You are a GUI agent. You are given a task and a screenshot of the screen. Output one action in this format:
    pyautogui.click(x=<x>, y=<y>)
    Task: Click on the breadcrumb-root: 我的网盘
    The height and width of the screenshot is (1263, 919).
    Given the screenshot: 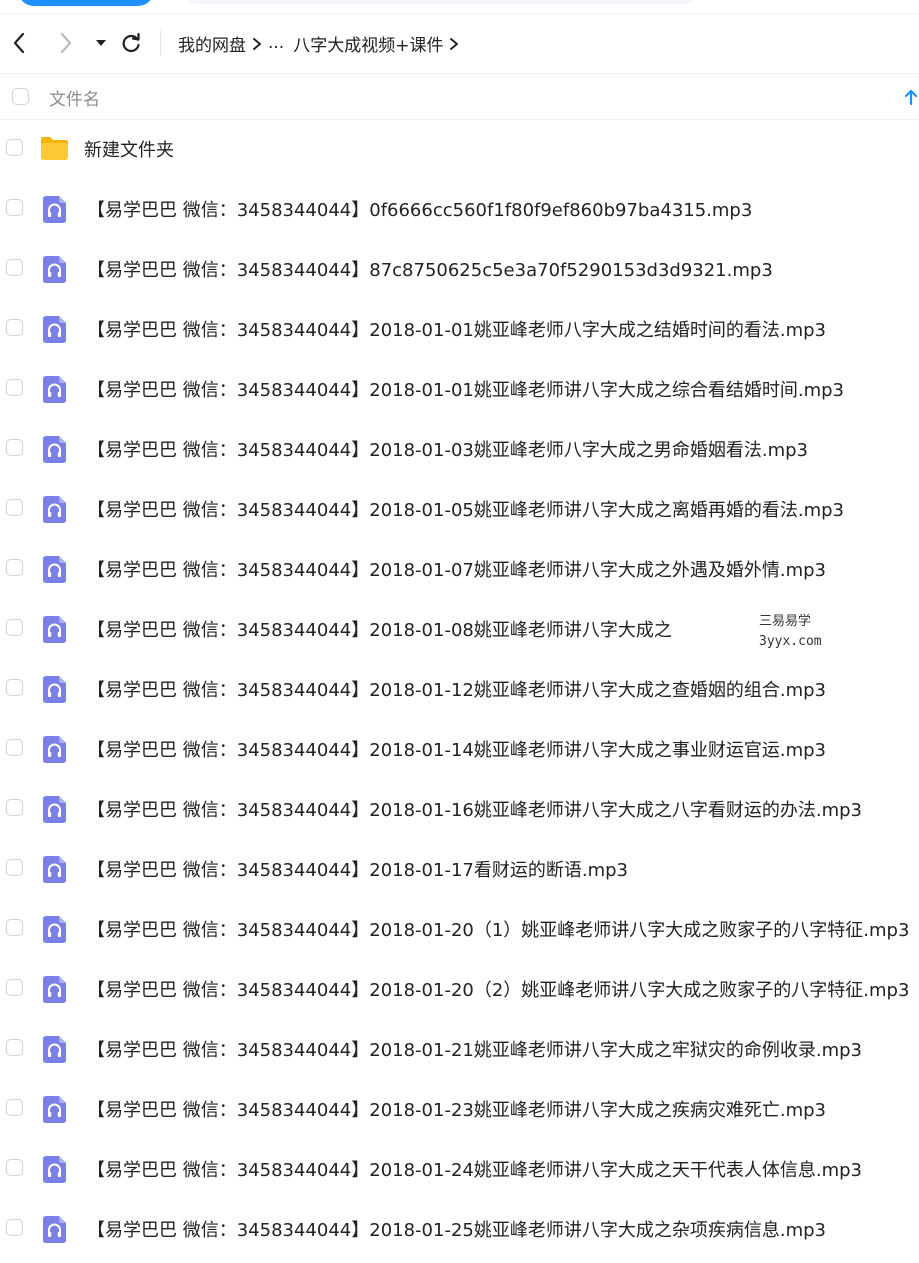 What is the action you would take?
    pyautogui.click(x=212, y=43)
    